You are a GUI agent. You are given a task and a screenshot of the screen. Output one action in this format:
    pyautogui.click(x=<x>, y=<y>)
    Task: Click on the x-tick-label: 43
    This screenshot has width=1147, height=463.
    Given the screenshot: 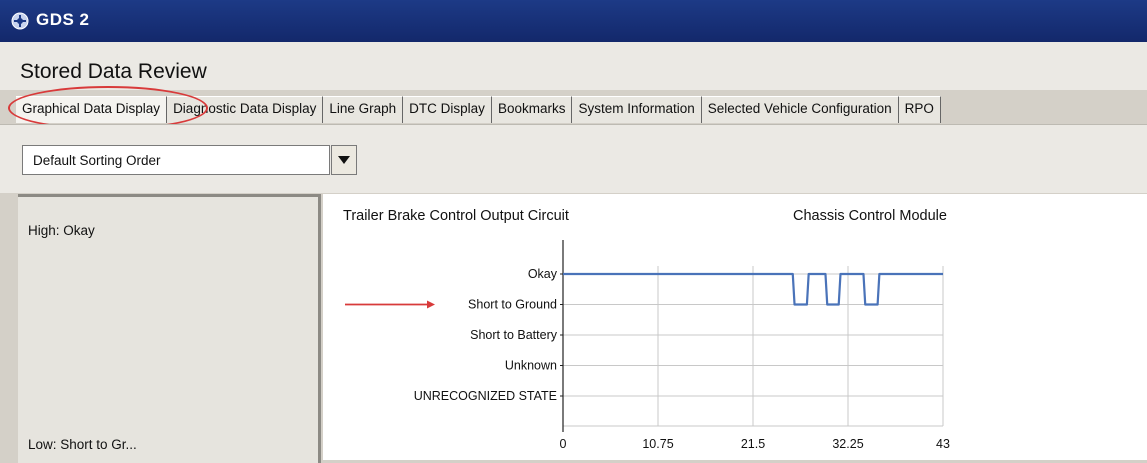 What is the action you would take?
    pyautogui.click(x=943, y=444)
    